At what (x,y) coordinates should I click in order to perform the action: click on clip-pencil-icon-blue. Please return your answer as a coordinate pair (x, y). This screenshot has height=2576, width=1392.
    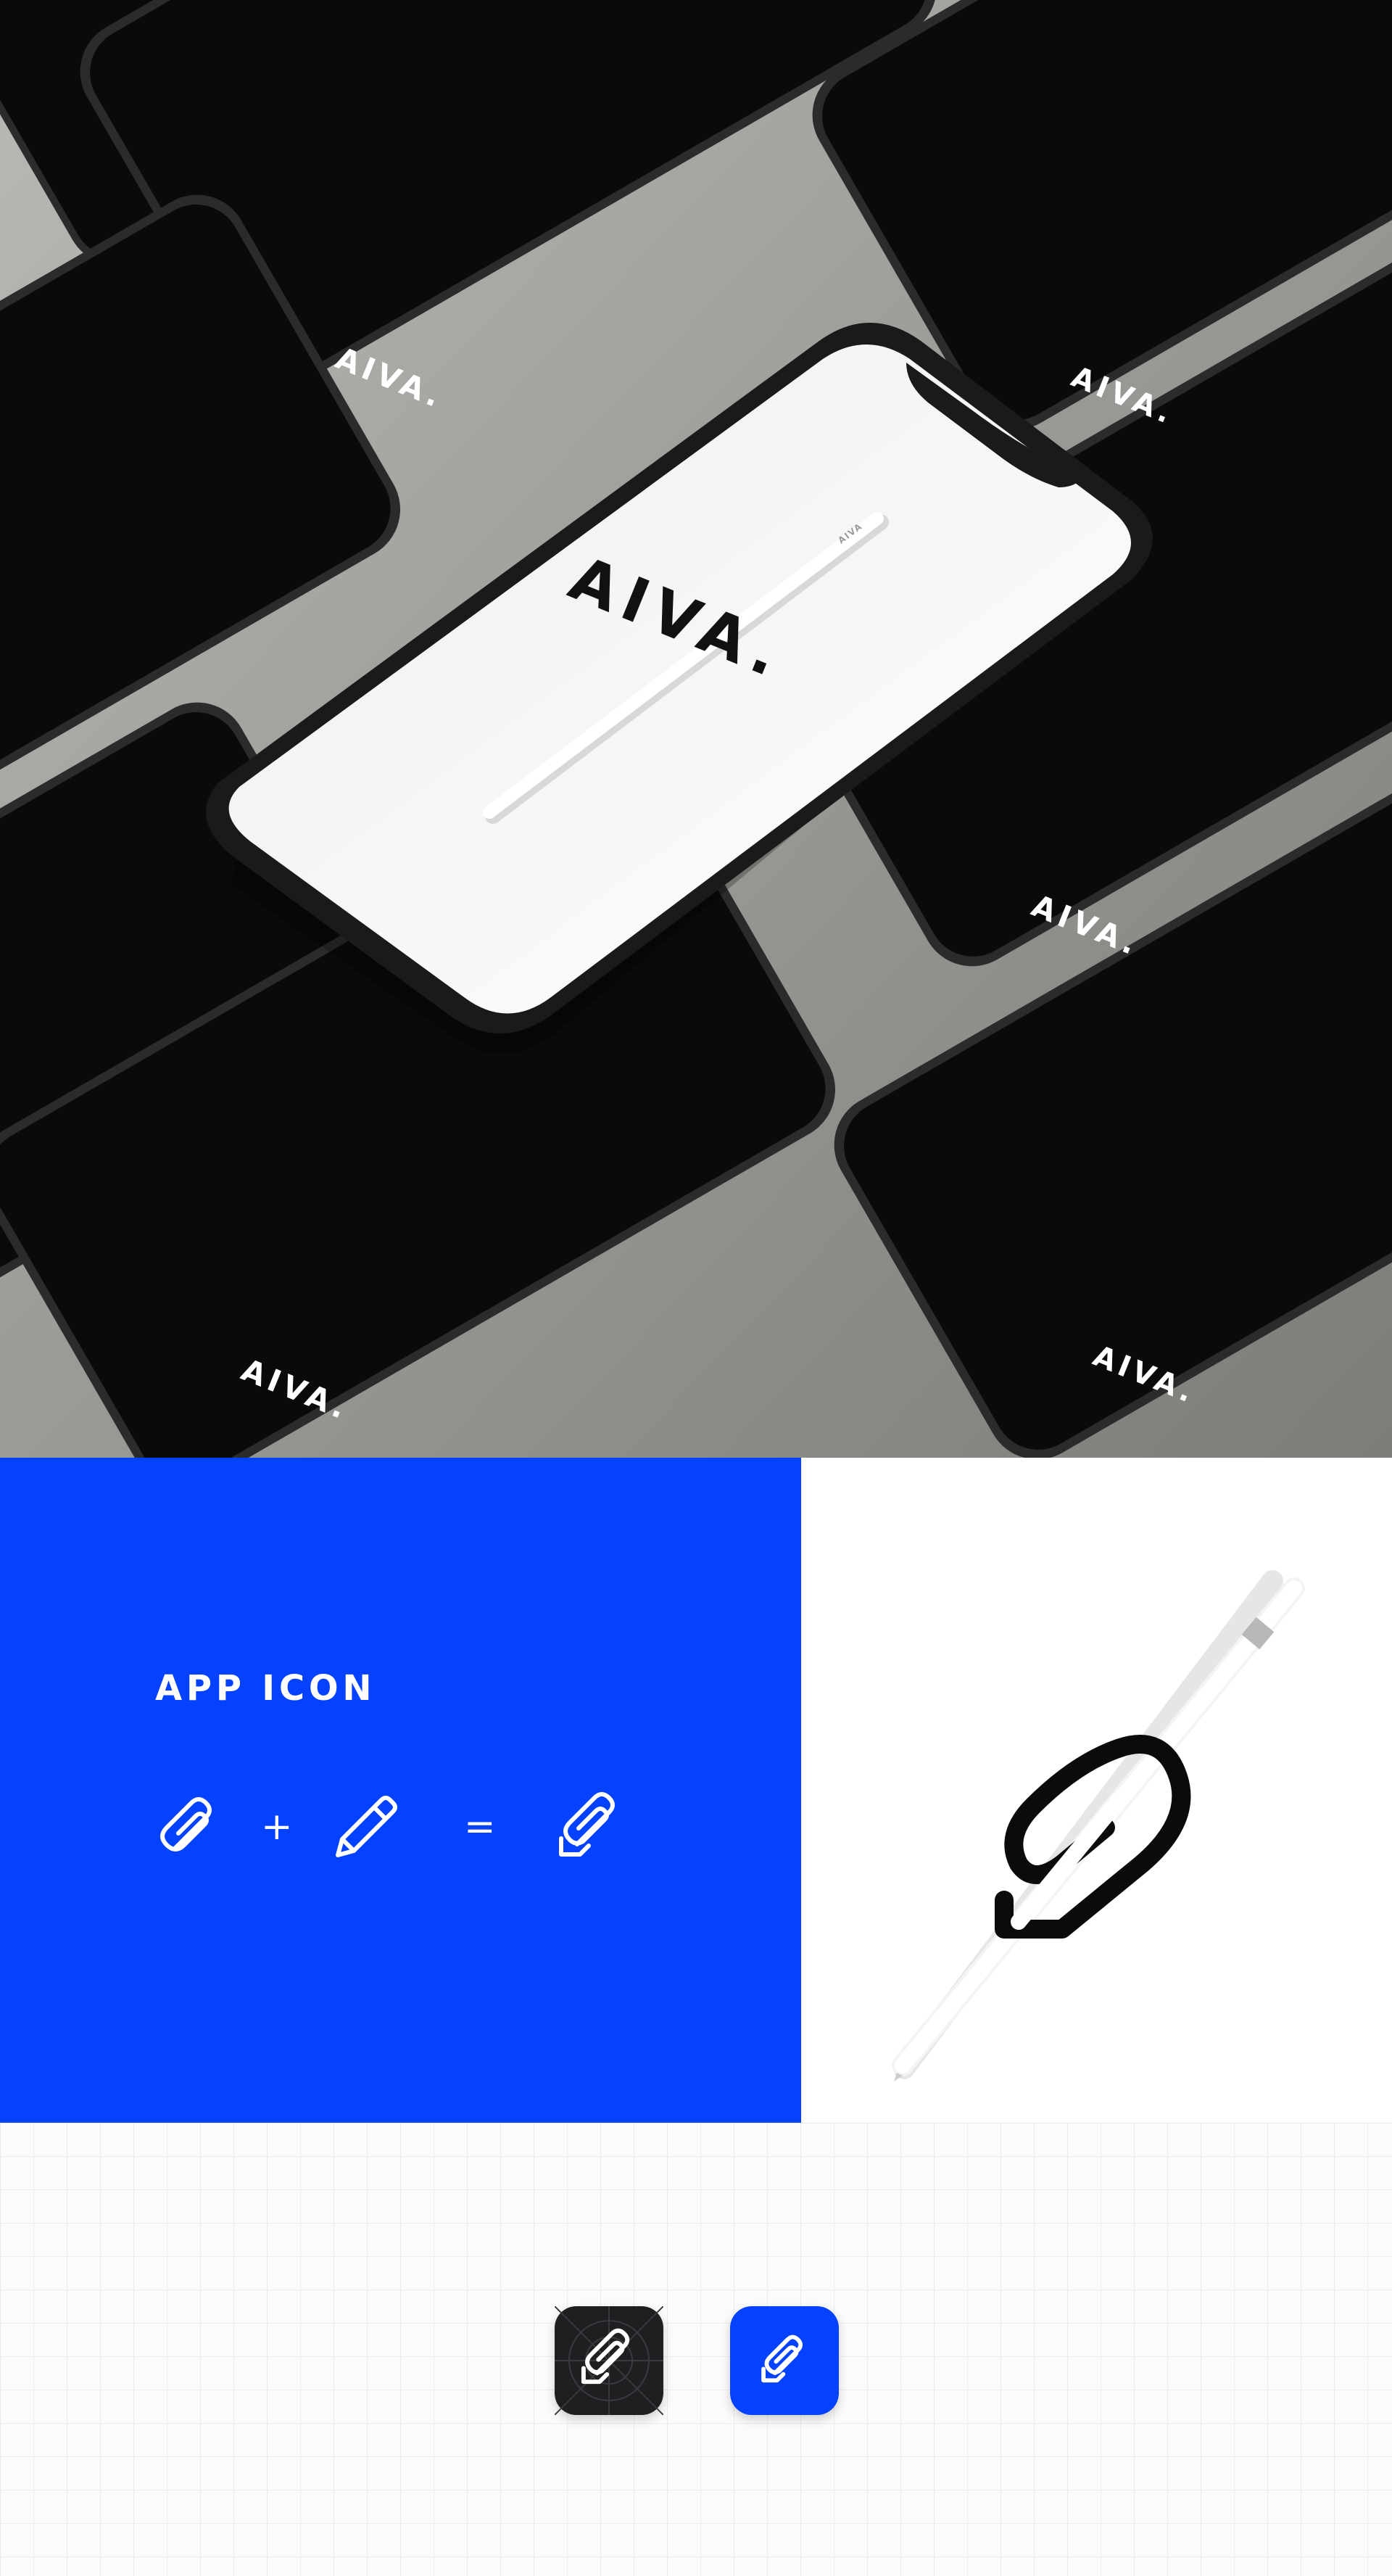
    Looking at the image, I should click on (782, 2358).